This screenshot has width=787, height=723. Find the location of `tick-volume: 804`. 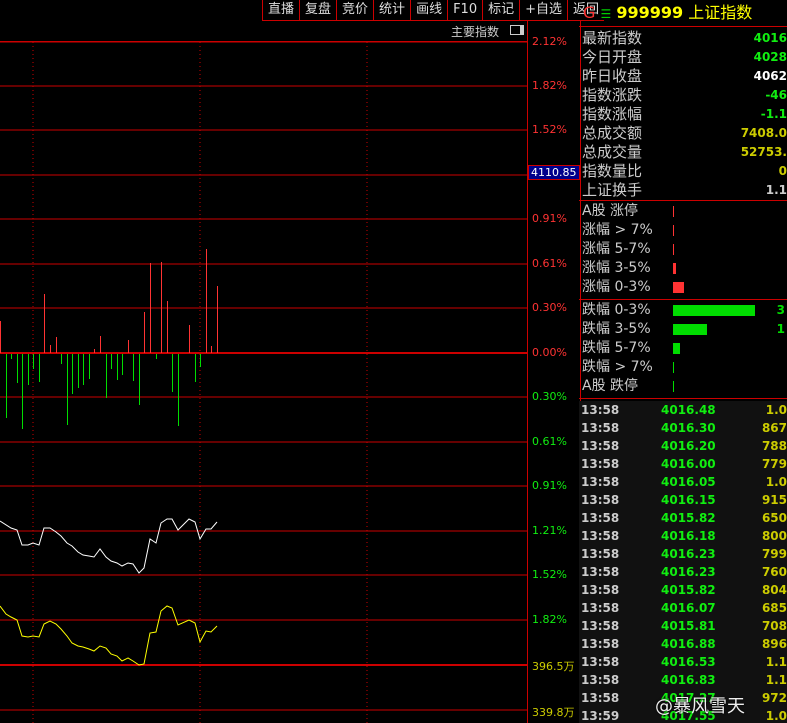

tick-volume: 804 is located at coordinates (774, 590).